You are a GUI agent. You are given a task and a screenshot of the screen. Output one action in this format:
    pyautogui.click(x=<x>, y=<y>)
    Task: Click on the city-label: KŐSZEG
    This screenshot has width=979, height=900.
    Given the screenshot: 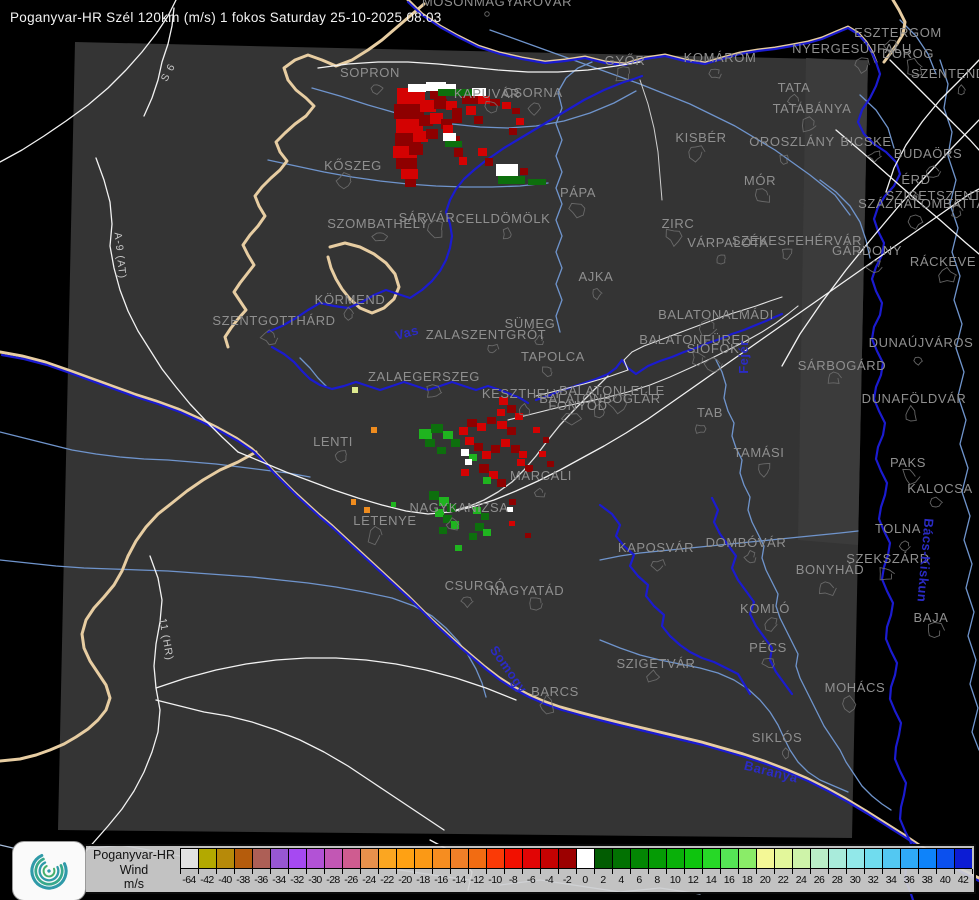 What is the action you would take?
    pyautogui.click(x=353, y=165)
    